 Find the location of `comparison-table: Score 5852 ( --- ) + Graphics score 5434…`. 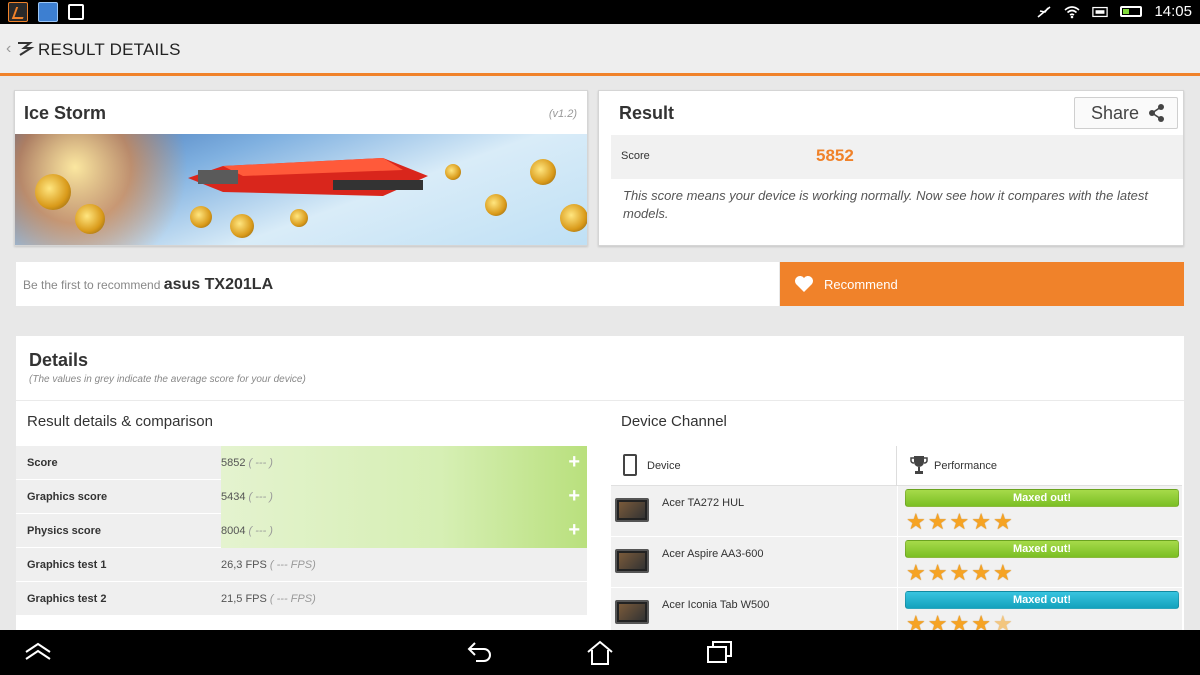

comparison-table: Score 5852 ( --- ) + Graphics score 5434… is located at coordinates (301, 531).